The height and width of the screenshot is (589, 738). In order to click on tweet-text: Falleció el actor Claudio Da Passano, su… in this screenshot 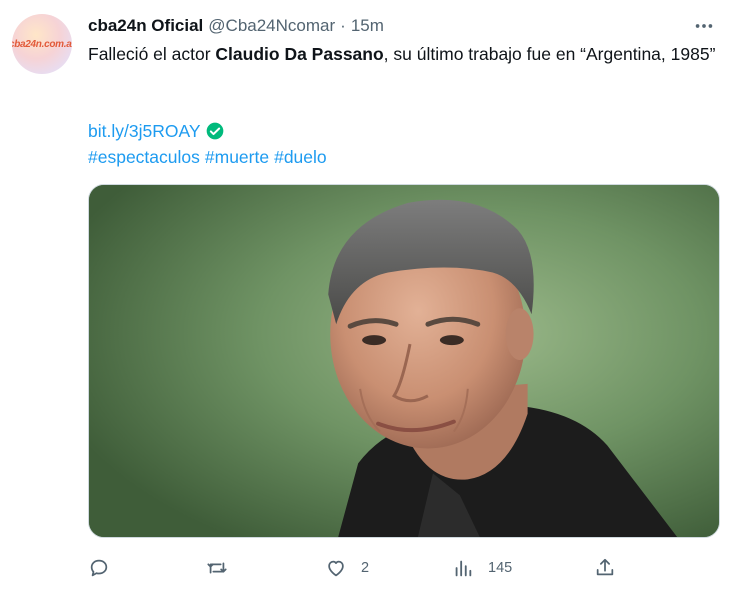, I will do `click(403, 54)`.